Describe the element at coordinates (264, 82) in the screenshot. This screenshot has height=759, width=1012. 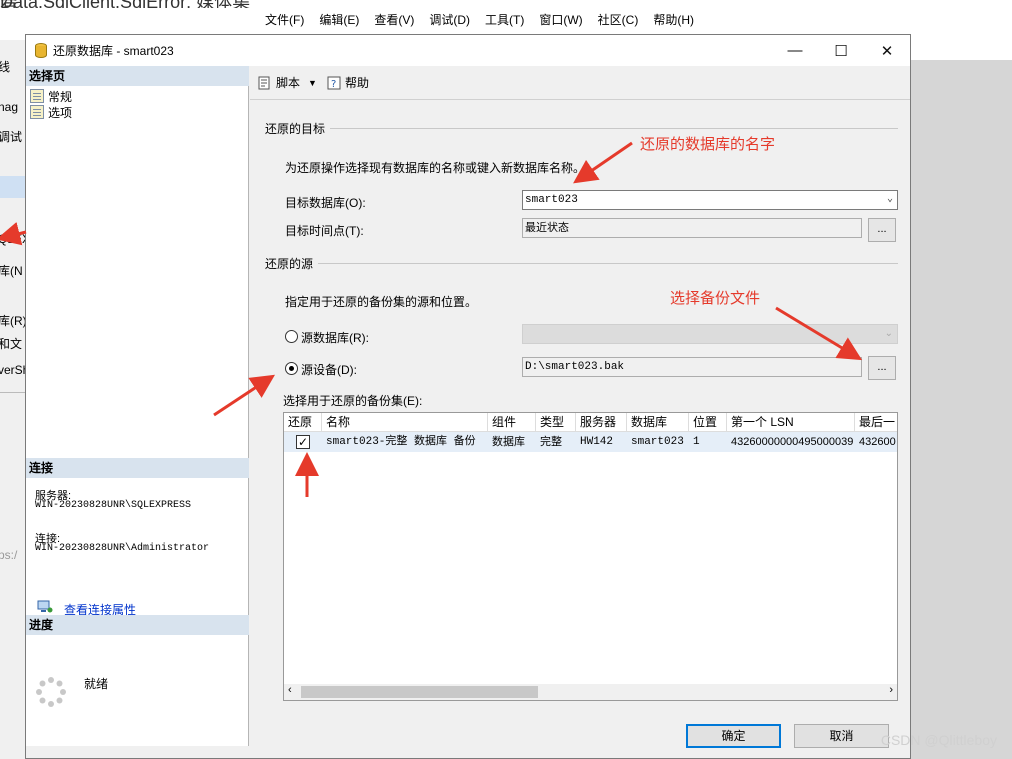
I see `script-icon` at that location.